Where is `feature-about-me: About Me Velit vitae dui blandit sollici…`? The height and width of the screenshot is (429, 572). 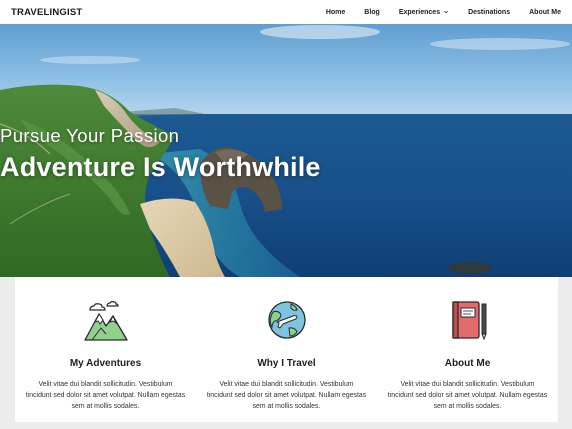
feature-about-me: About Me Velit vitae dui blandit sollici… is located at coordinates (467, 349).